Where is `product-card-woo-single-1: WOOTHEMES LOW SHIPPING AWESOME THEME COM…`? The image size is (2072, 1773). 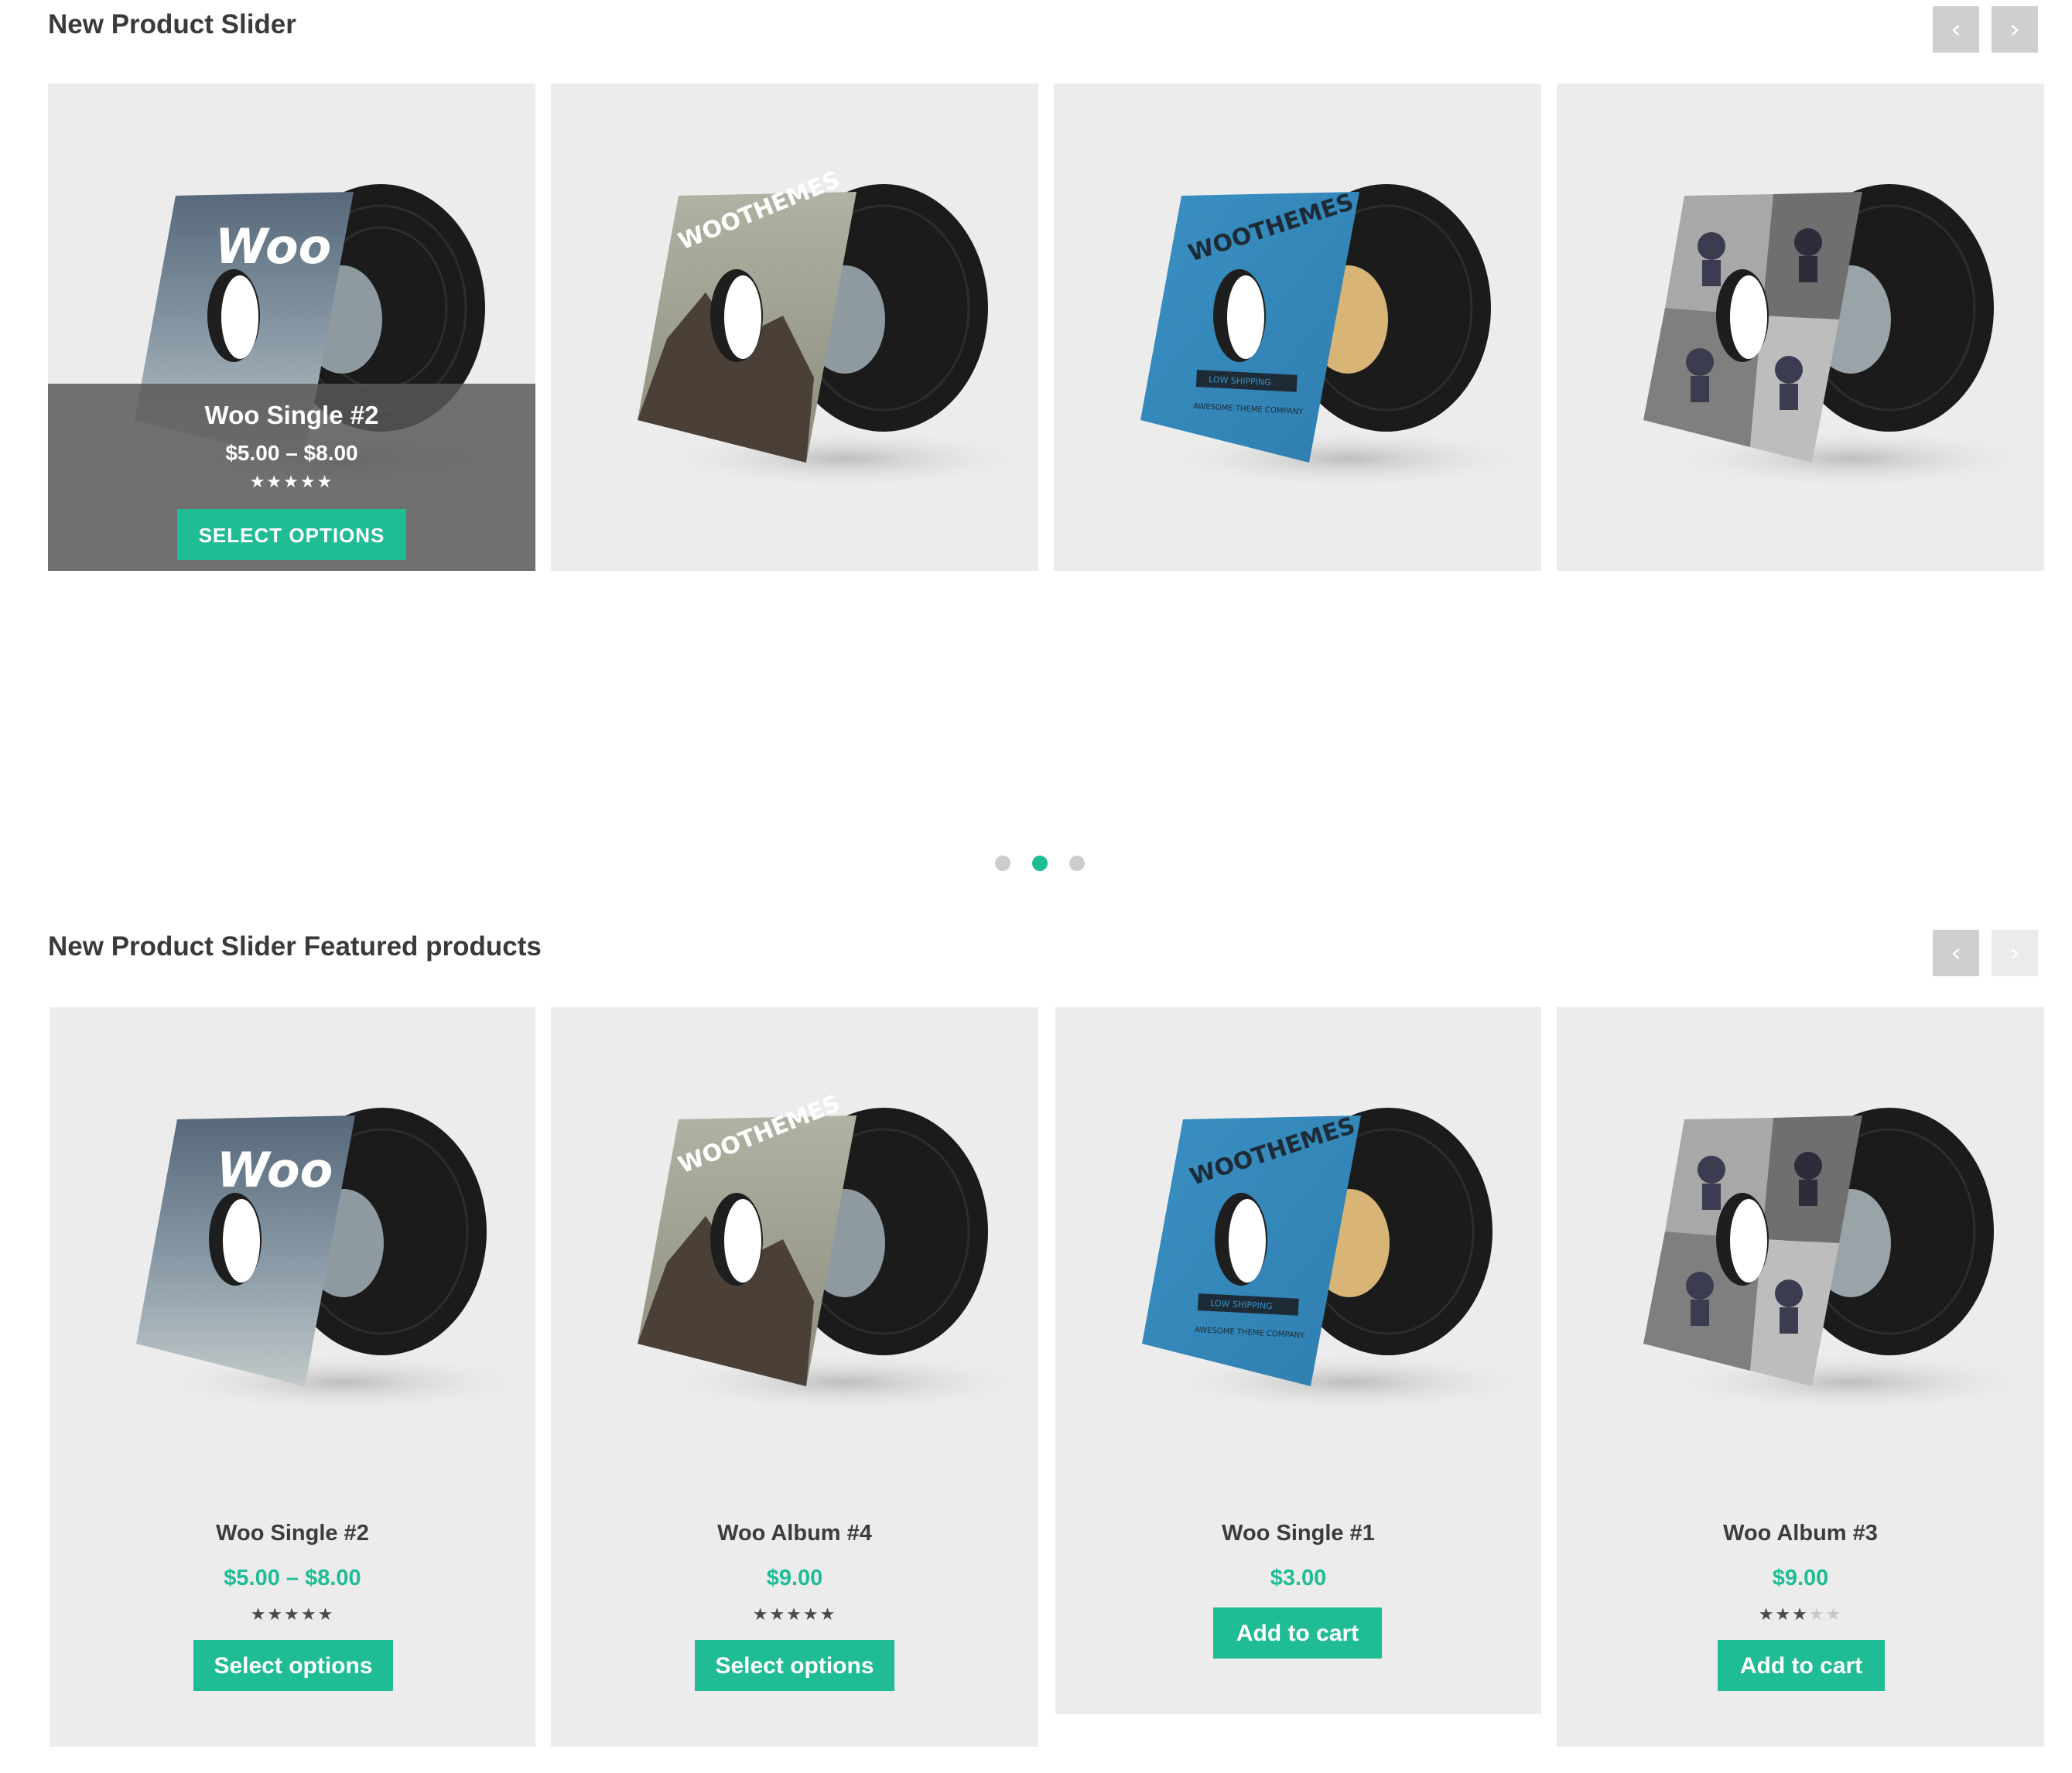 product-card-woo-single-1: WOOTHEMES LOW SHIPPING AWESOME THEME COM… is located at coordinates (1297, 327).